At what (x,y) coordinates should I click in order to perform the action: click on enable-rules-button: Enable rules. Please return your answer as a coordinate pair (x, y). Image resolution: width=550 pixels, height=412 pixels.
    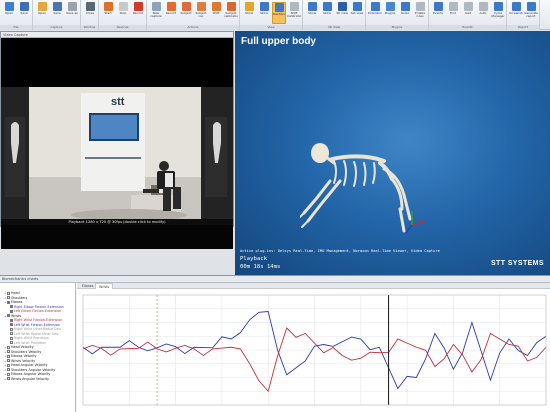
    Looking at the image, I should click on (420, 13).